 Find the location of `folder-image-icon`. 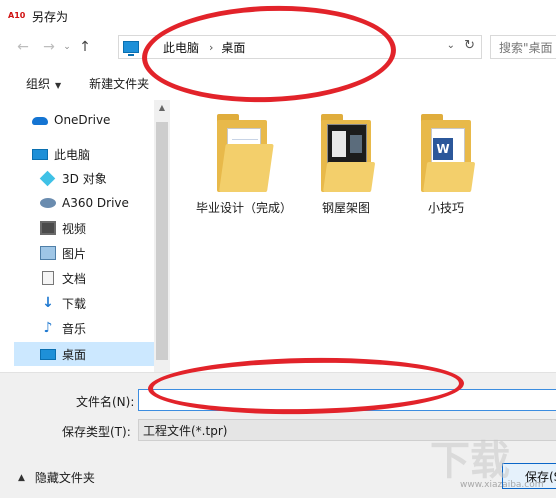

folder-image-icon is located at coordinates (346, 154).